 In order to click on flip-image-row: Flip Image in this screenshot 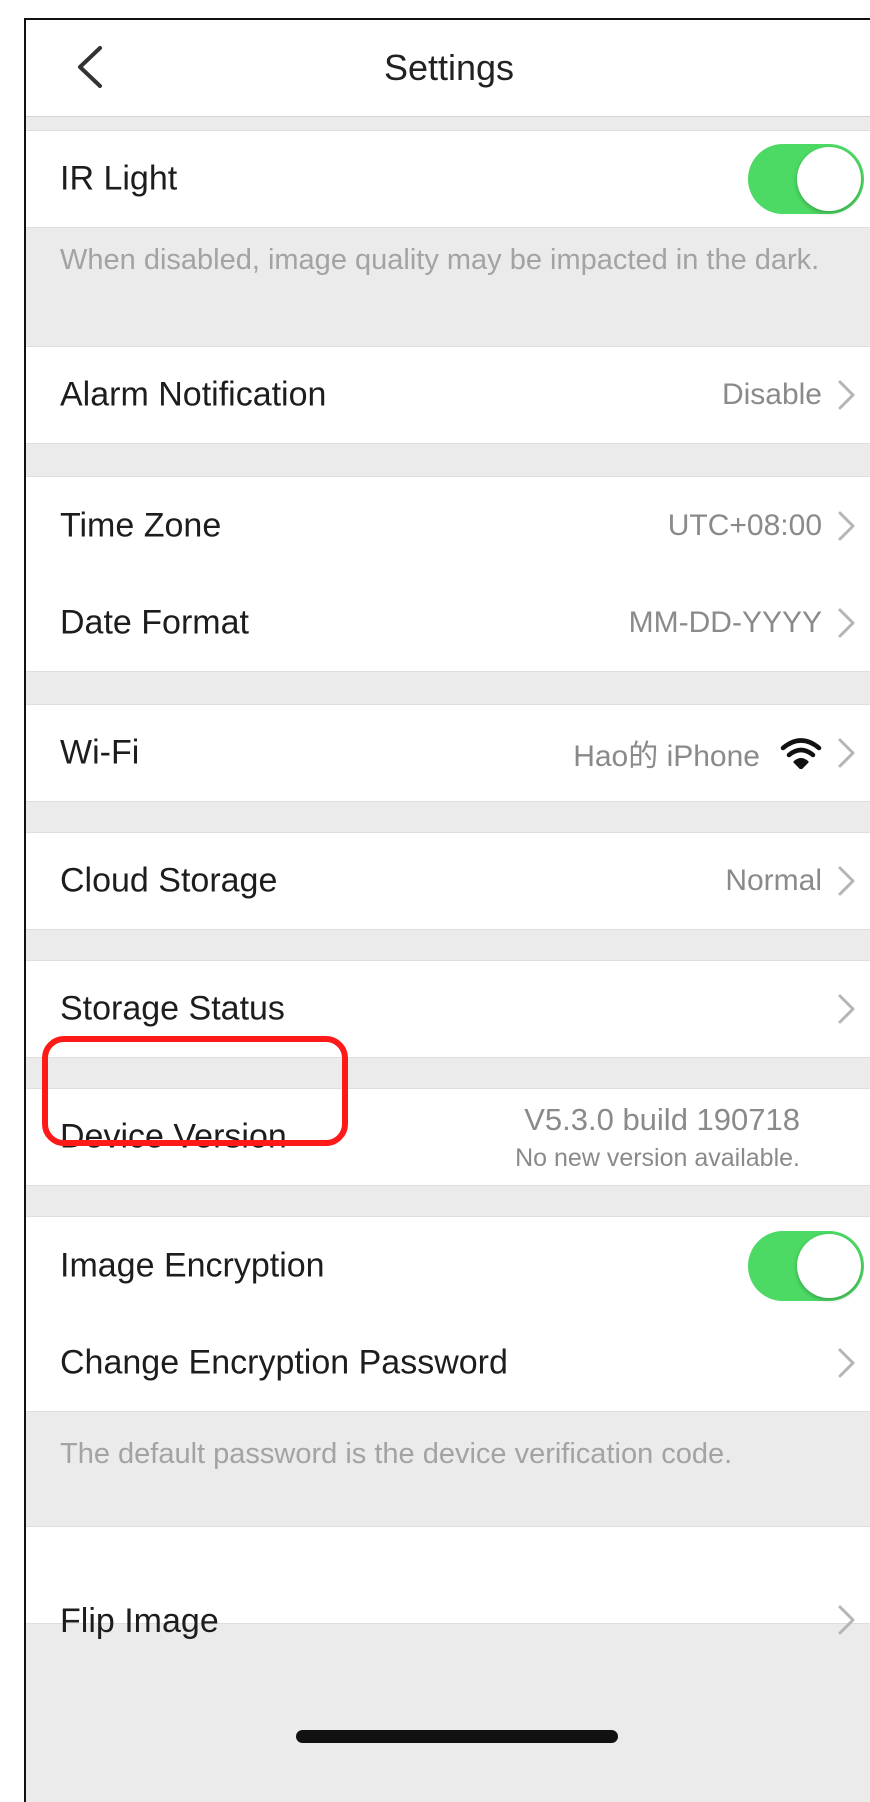, I will do `click(448, 1583)`.